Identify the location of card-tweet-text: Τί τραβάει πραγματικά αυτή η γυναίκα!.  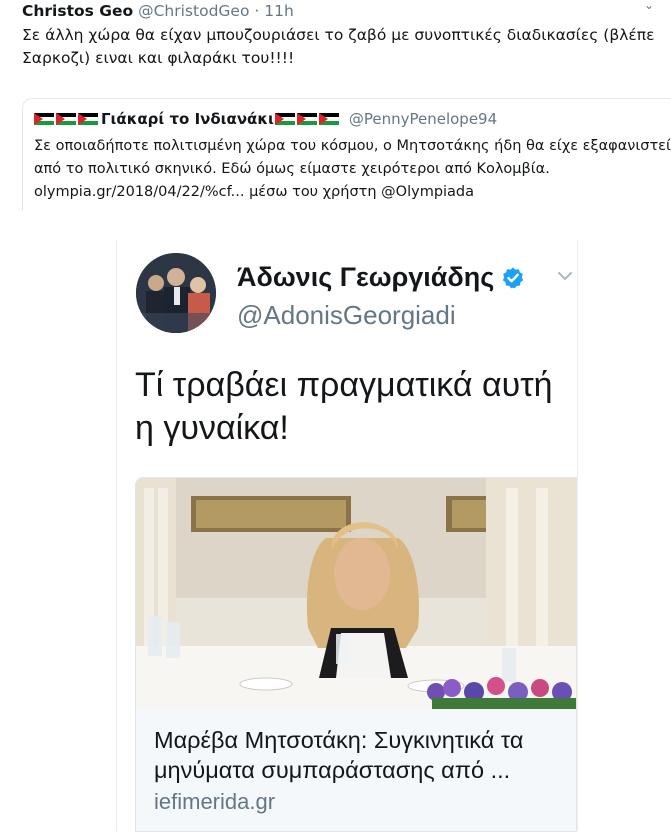
(344, 406).